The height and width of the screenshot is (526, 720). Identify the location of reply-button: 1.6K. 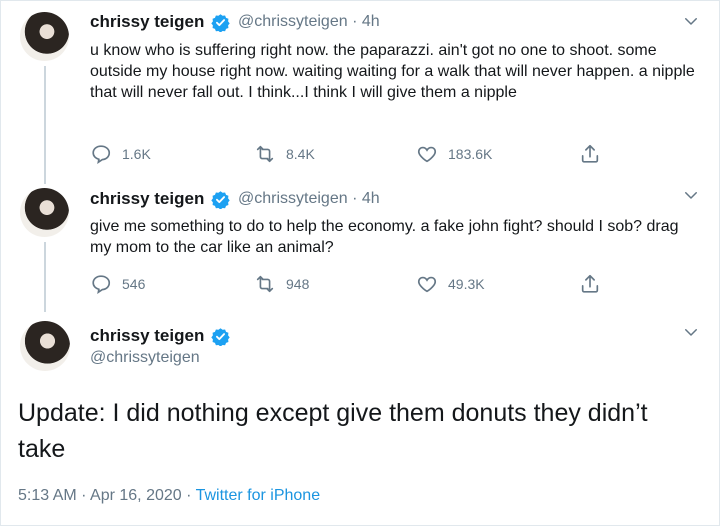
(120, 154).